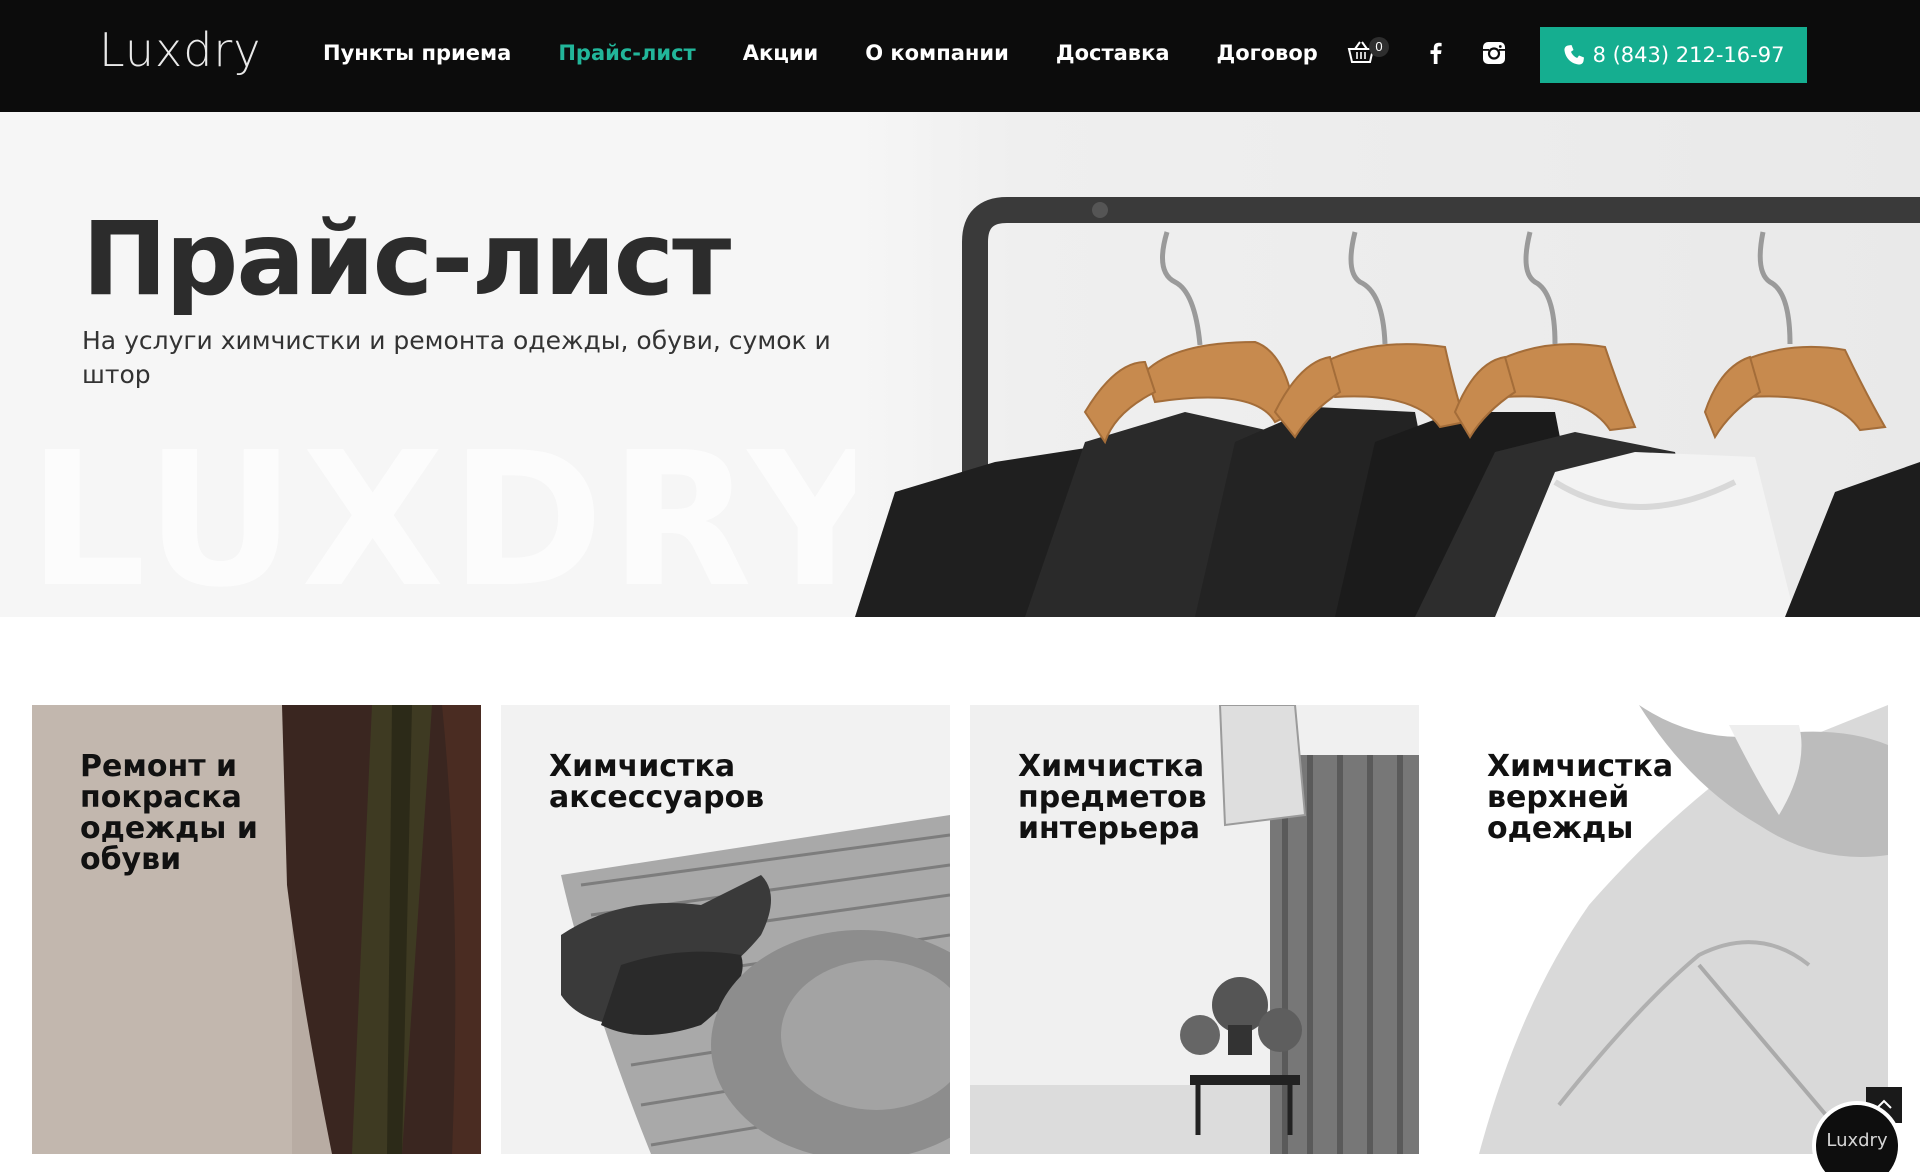  What do you see at coordinates (1113, 53) in the screenshot?
I see `nav-item-dostavka: Доставка` at bounding box center [1113, 53].